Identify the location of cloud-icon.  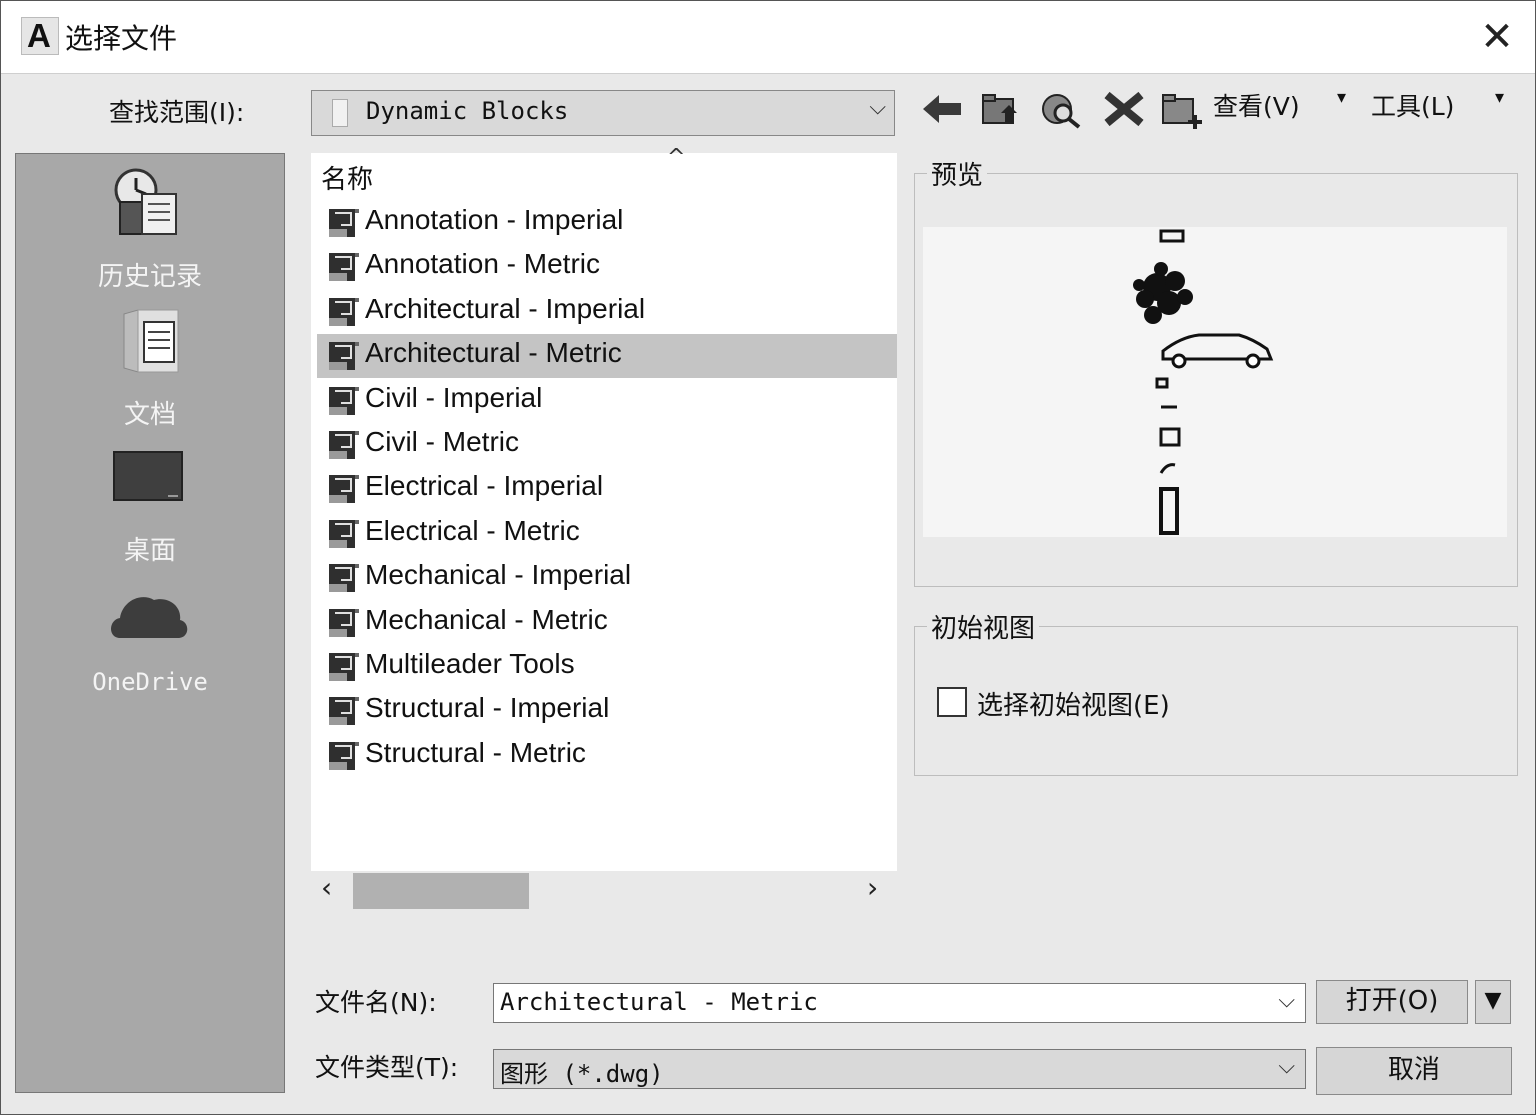
(149, 617).